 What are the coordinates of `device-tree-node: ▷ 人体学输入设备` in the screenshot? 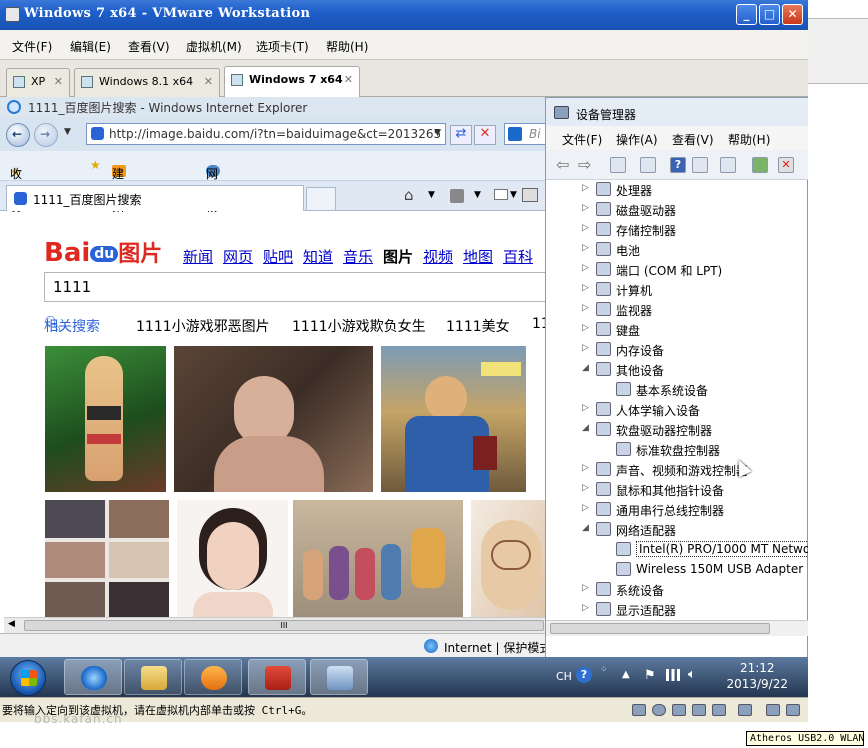 It's located at (677, 410).